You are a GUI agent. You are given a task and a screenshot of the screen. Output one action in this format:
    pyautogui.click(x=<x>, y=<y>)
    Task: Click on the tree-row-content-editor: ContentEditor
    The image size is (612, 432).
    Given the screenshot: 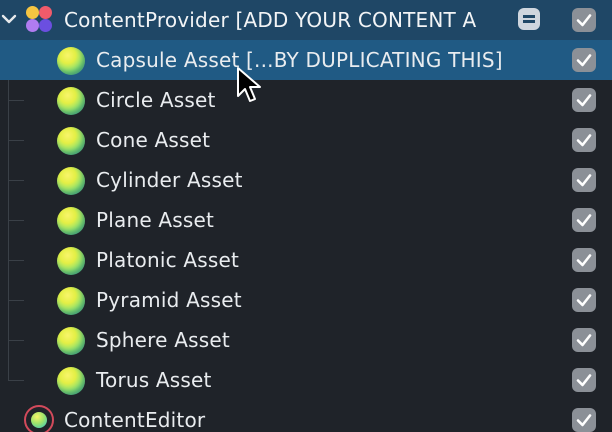 What is the action you would take?
    pyautogui.click(x=306, y=416)
    